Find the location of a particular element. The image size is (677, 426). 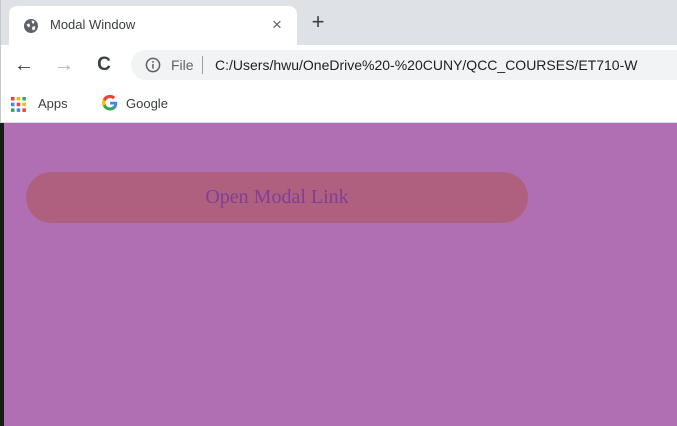

file-scheme-label: File is located at coordinates (182, 65).